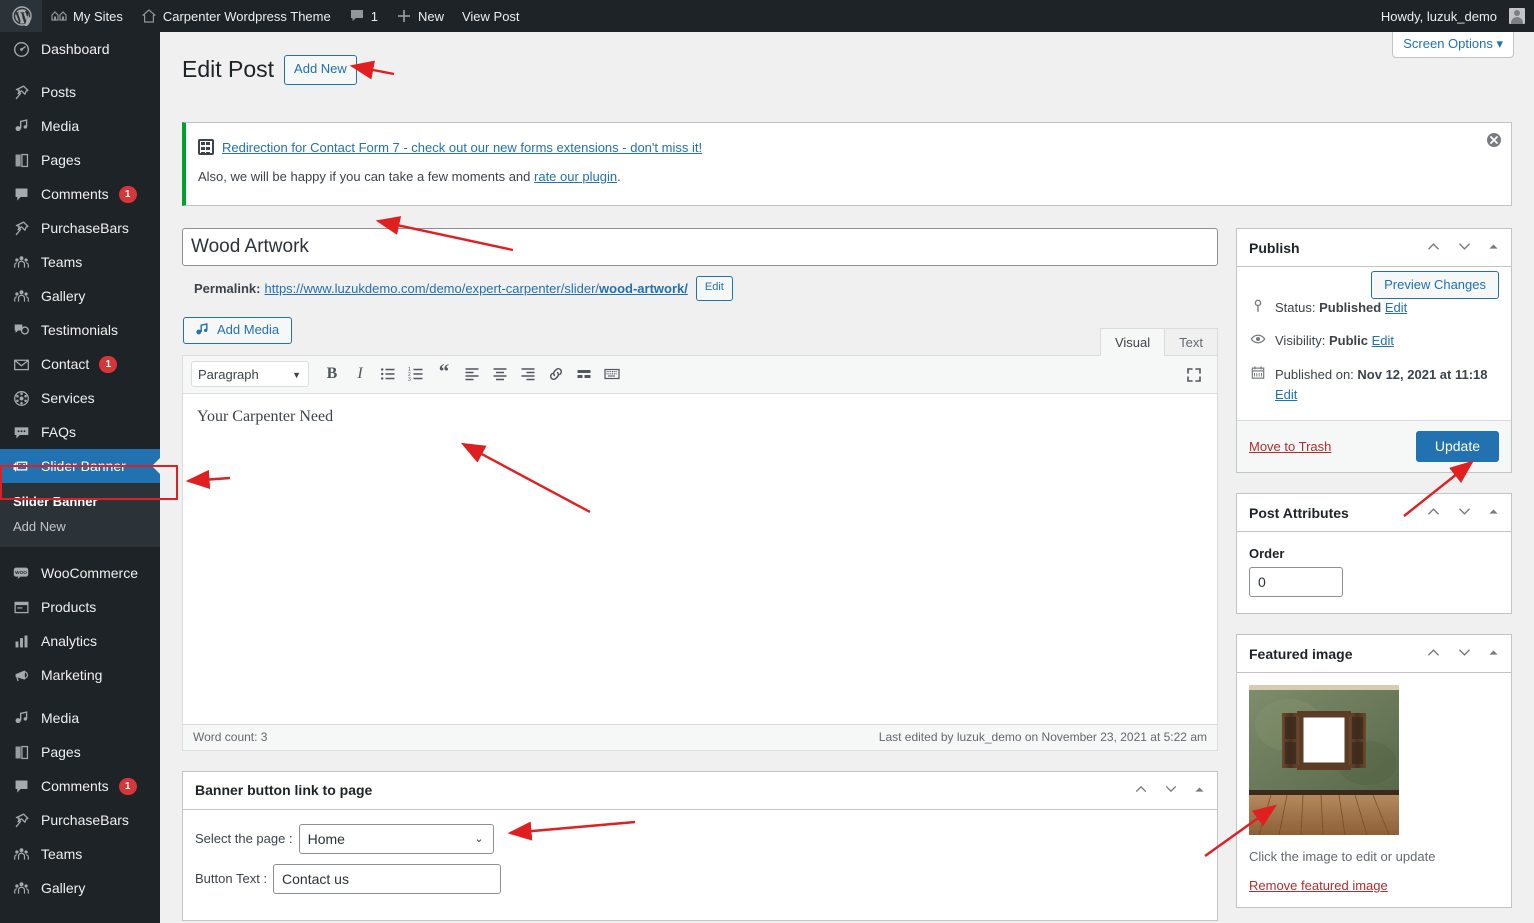 This screenshot has height=923, width=1534. What do you see at coordinates (1494, 140) in the screenshot?
I see `close-icon` at bounding box center [1494, 140].